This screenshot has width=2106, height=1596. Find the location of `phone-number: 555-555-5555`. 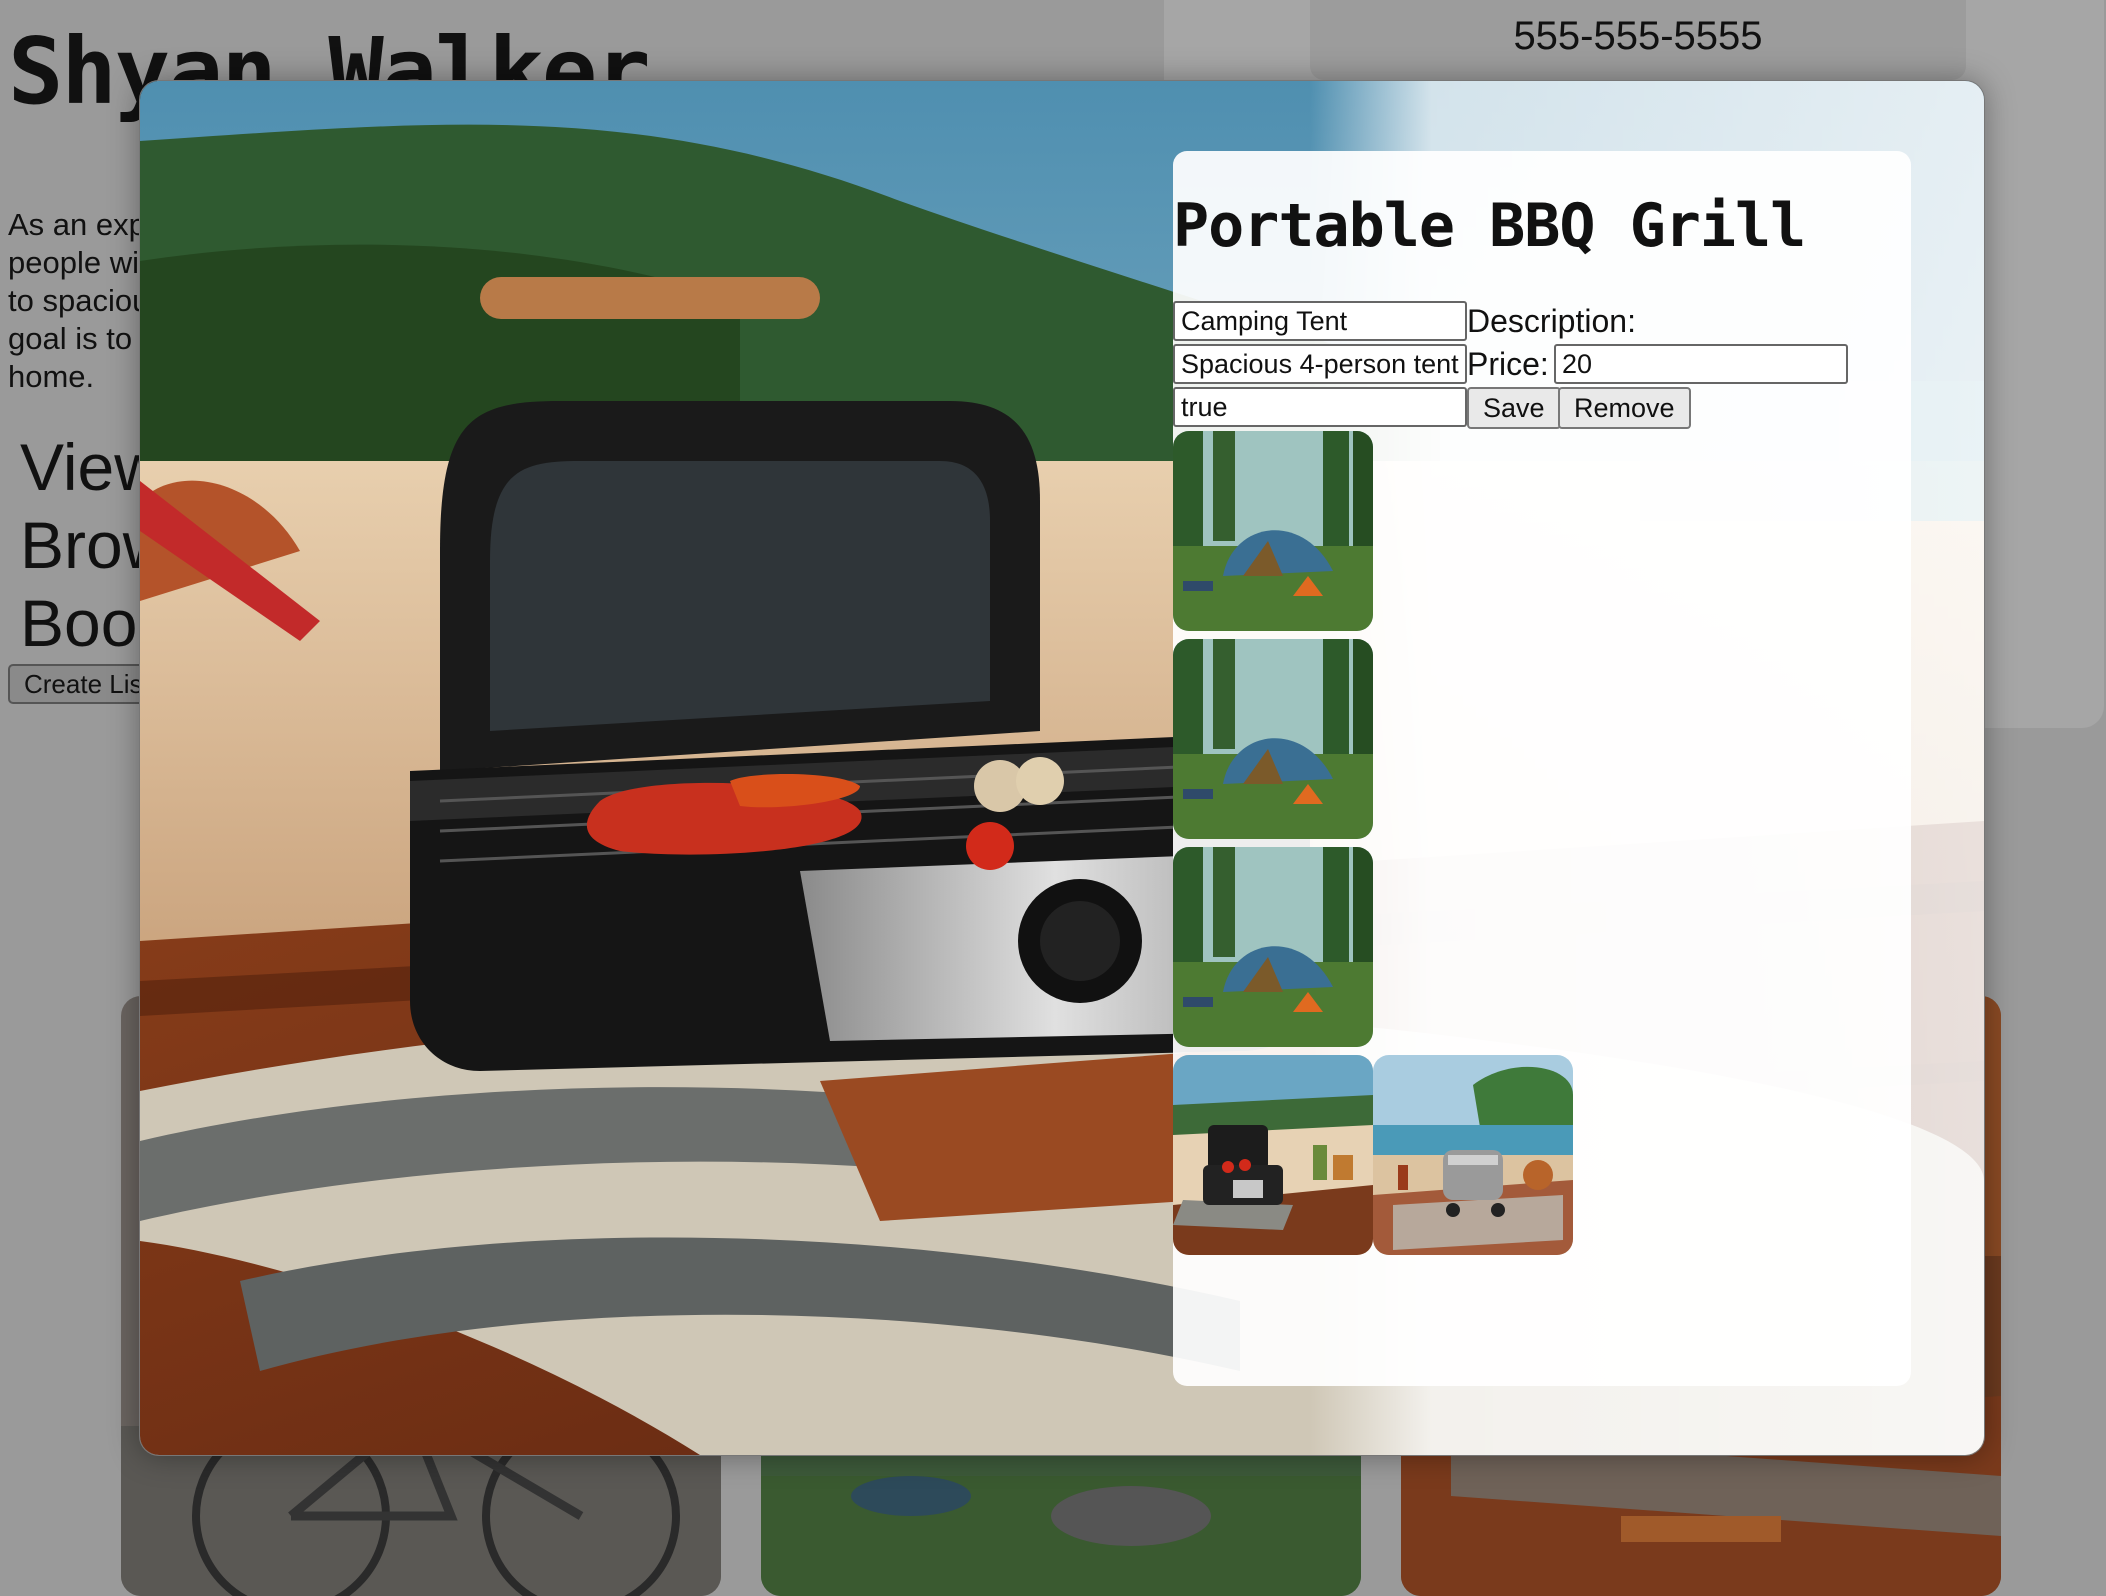

phone-number: 555-555-5555 is located at coordinates (1638, 36).